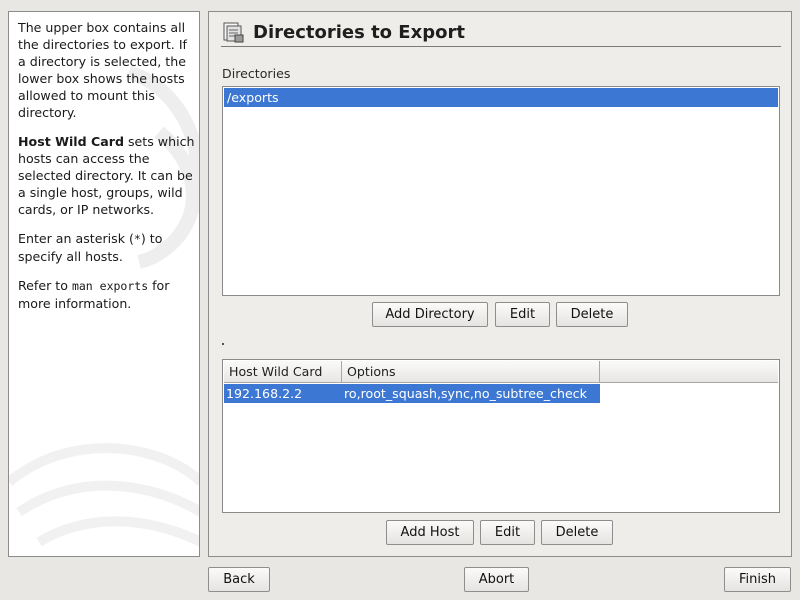 The width and height of the screenshot is (800, 600). I want to click on column-header-host: Host Wild Card, so click(283, 371).